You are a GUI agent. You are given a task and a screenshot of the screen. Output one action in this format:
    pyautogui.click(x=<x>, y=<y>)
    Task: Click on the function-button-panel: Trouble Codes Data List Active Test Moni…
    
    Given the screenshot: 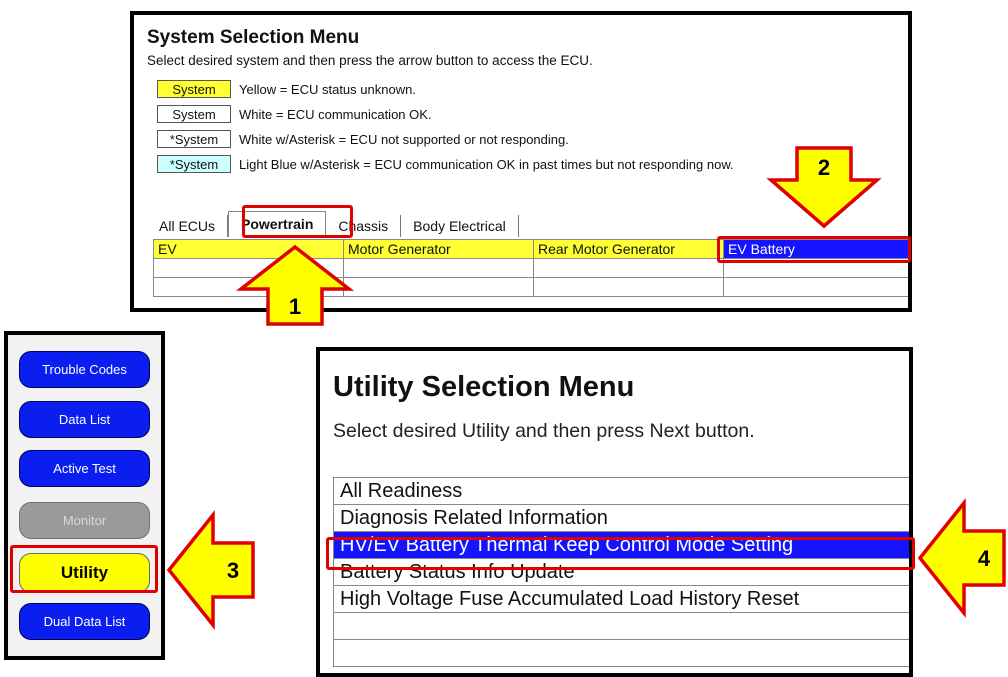 What is the action you would take?
    pyautogui.click(x=84, y=495)
    